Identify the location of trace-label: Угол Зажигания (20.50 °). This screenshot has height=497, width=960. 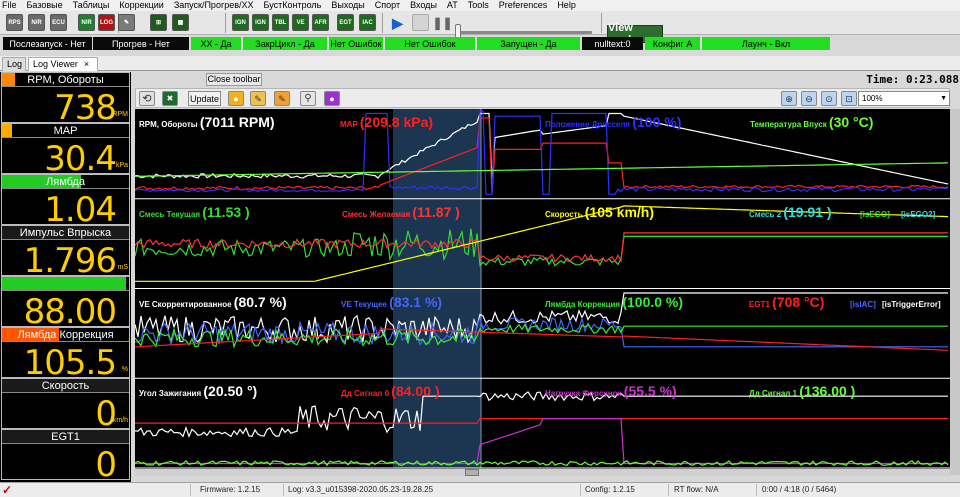
(198, 391).